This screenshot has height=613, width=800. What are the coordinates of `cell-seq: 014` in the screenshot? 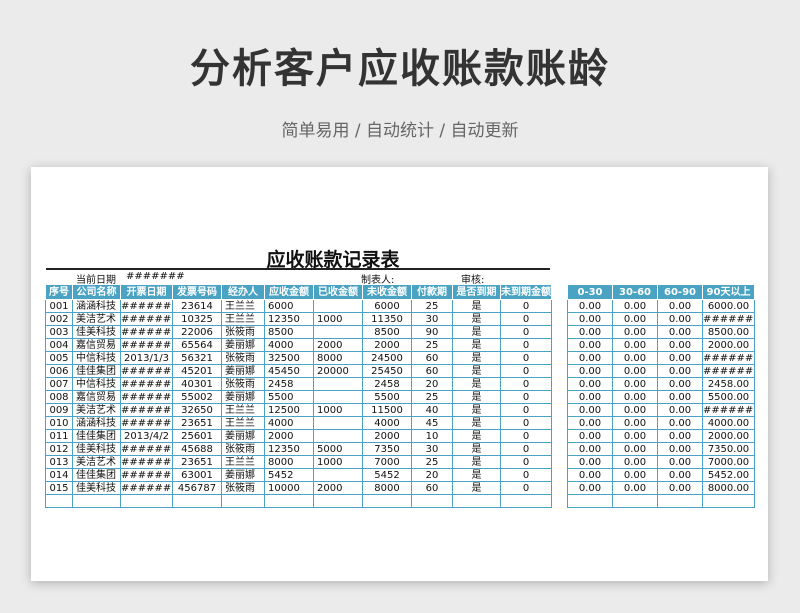 It's located at (59, 475).